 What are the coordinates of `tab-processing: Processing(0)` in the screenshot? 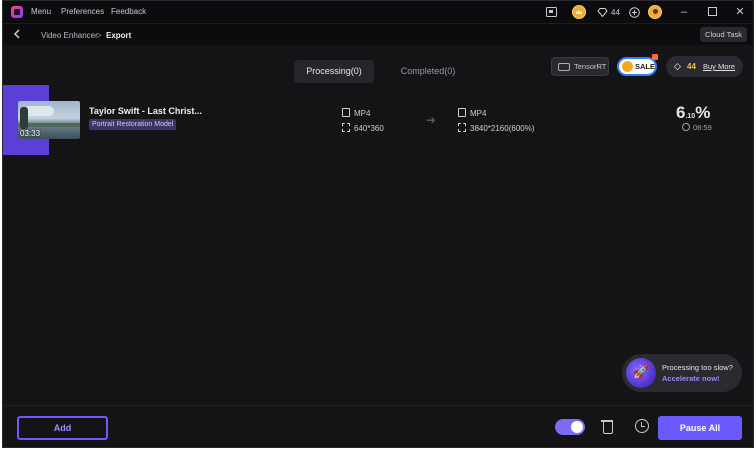 It's located at (334, 71).